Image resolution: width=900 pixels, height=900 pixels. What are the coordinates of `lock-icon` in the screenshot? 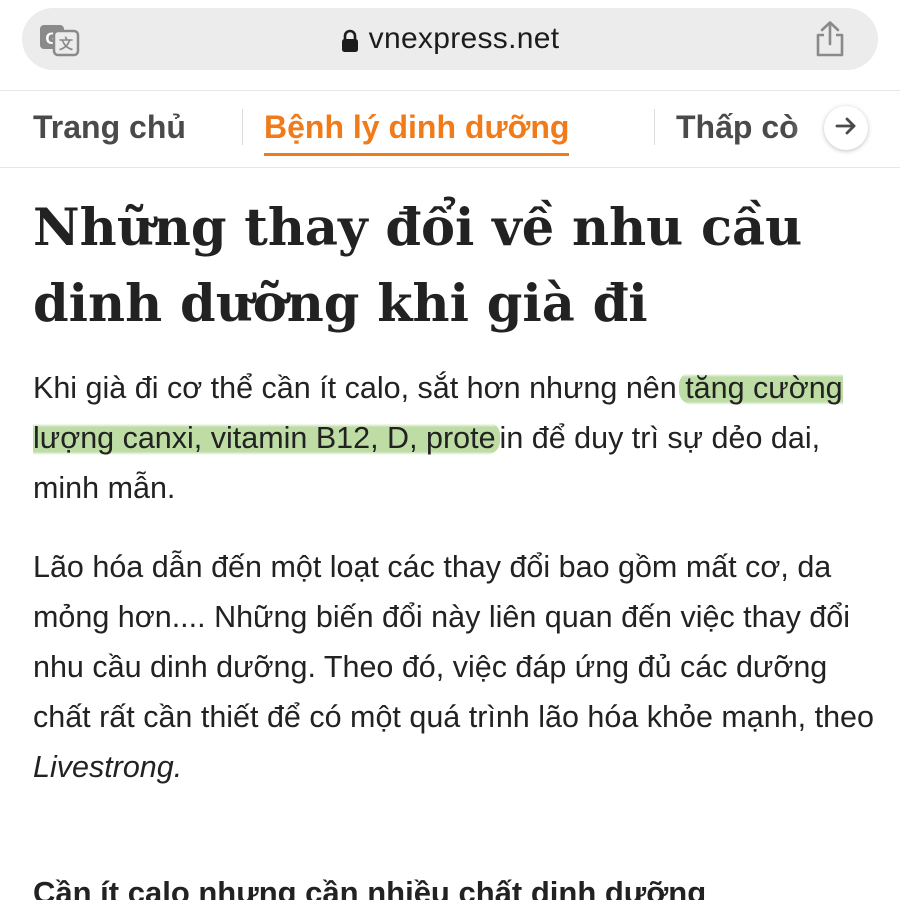 It's located at (350, 39).